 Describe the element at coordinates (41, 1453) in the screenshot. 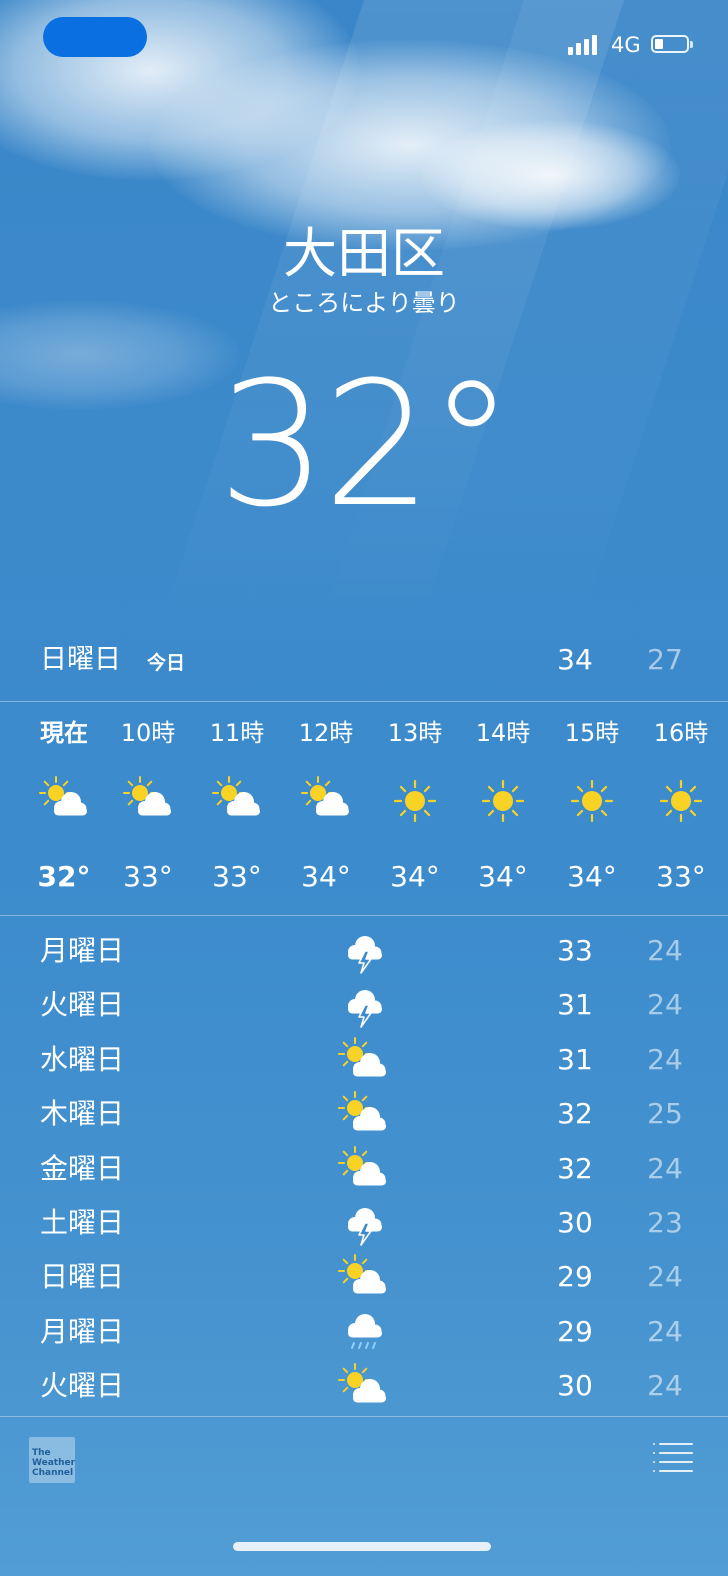

I see `logo-line: The` at that location.